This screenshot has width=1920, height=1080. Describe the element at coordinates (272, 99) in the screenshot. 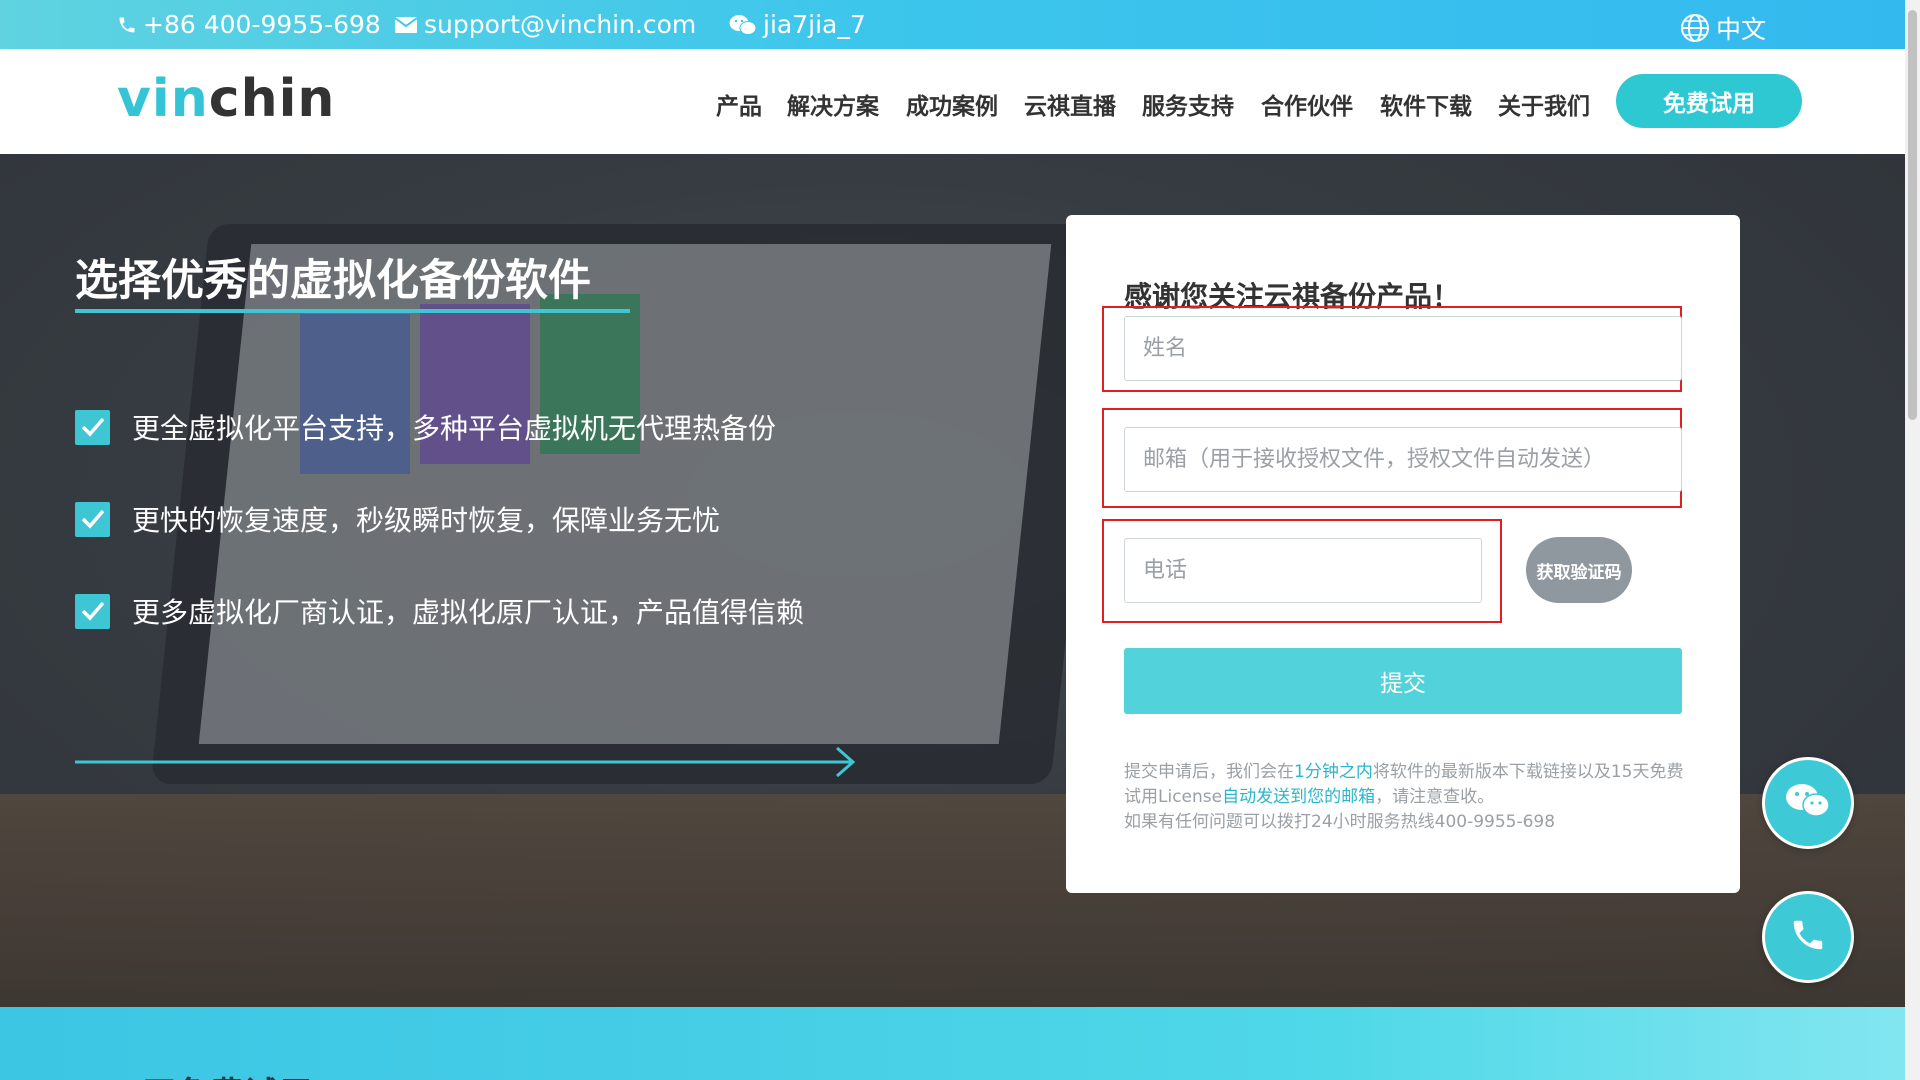

I see `logo-part-chin: chin` at that location.